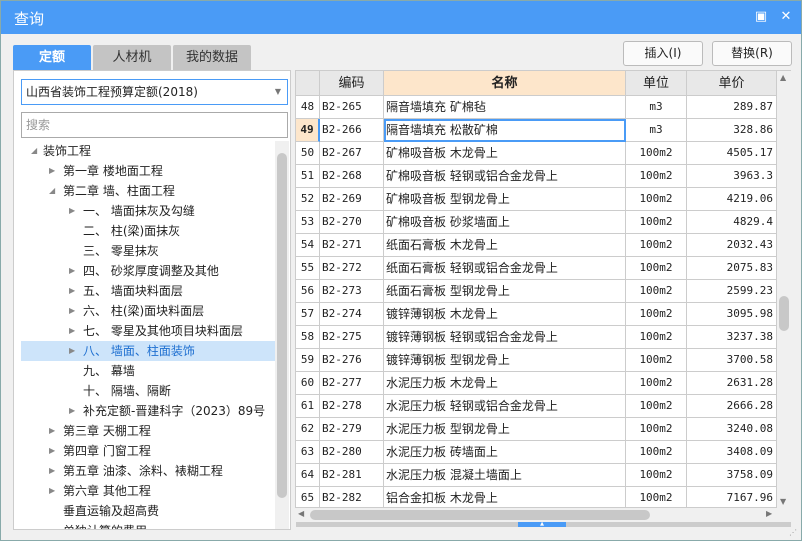 This screenshot has width=802, height=541. What do you see at coordinates (543, 515) in the screenshot?
I see `table-horizontal-scrollbar: ◀ ▶` at bounding box center [543, 515].